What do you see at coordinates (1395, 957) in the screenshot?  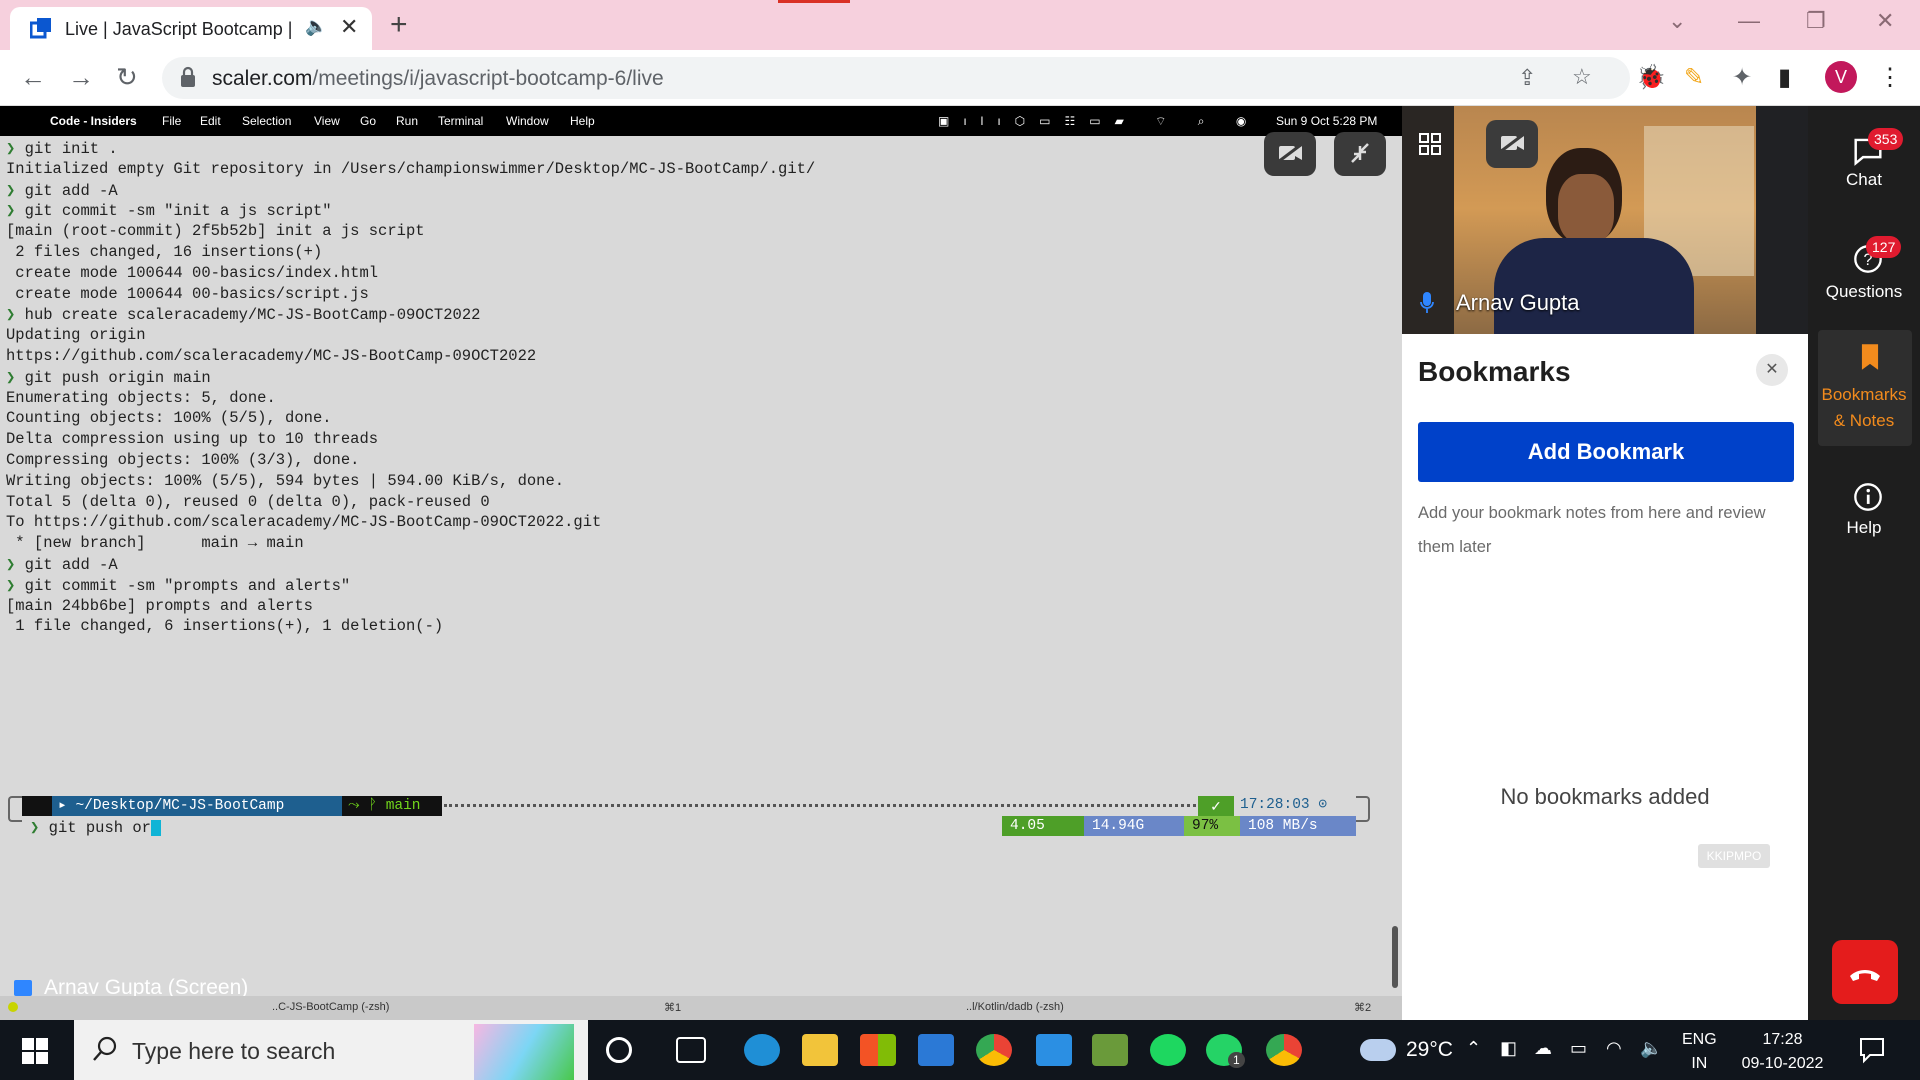 I see `terminal-scrollbar` at bounding box center [1395, 957].